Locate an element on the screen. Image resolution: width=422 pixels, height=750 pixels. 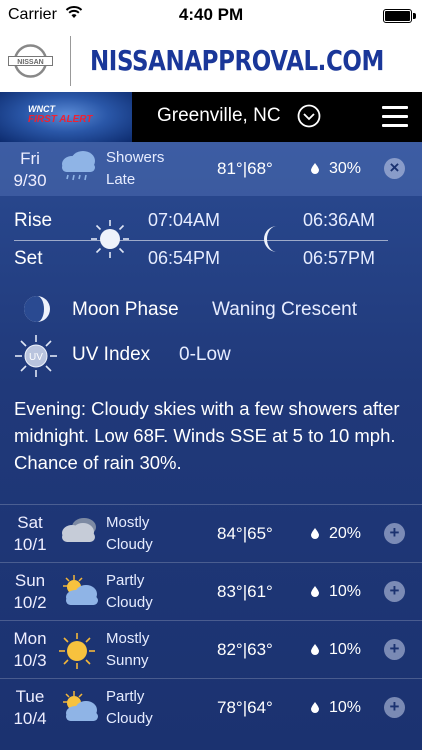
forecast-day-name: Tue is located at coordinates (30, 696).